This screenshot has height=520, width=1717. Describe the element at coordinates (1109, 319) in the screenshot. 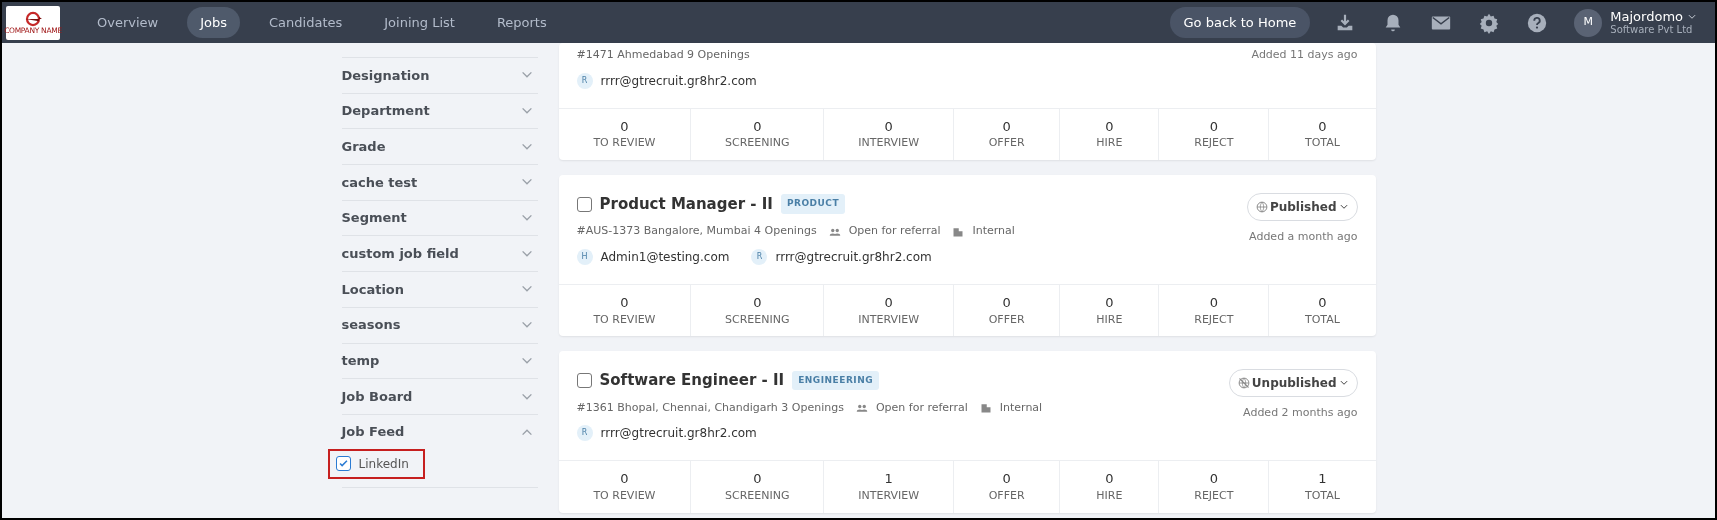

I see `stage-label: HIRE` at that location.